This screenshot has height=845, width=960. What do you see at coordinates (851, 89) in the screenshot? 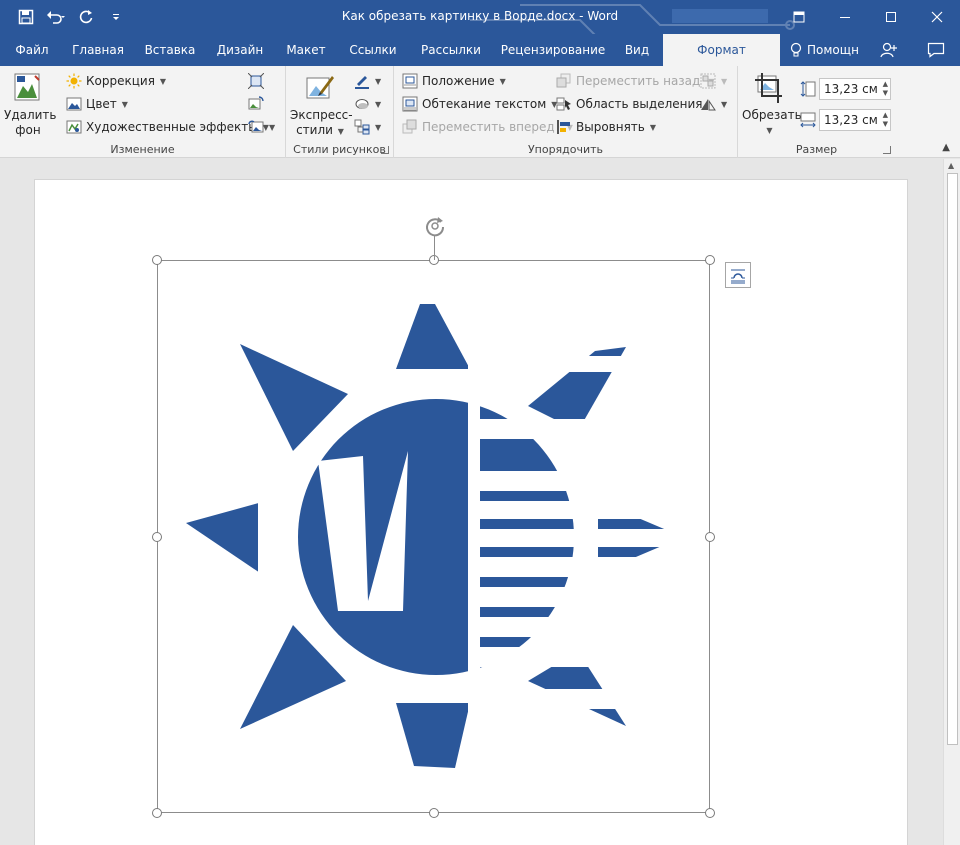
I see `shape-height-value: 13,23 см` at bounding box center [851, 89].